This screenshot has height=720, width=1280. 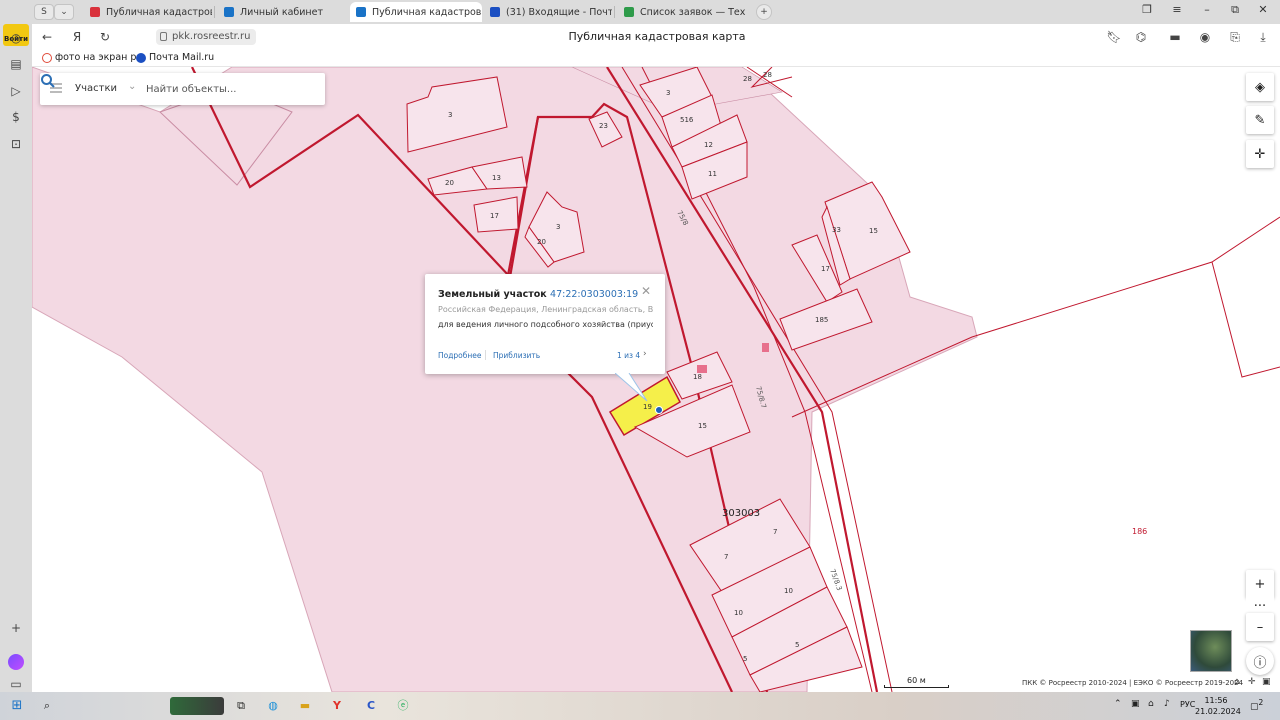 I want to click on zoom-out-button: –, so click(x=1260, y=627).